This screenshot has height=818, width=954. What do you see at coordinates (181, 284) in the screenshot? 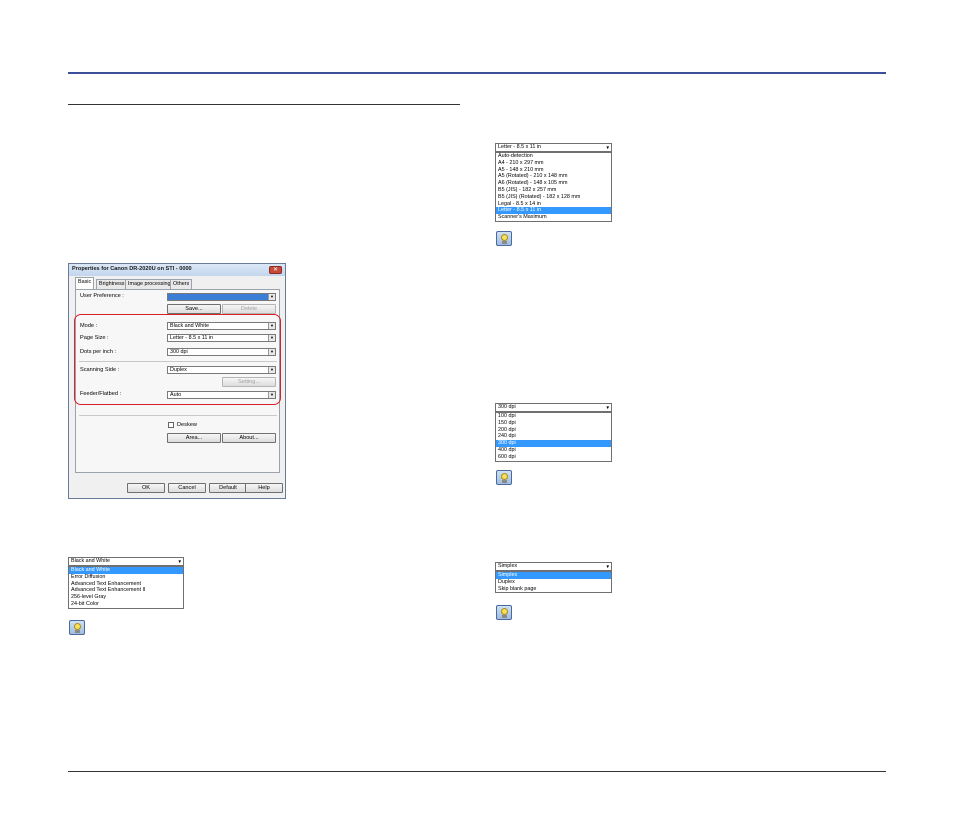
I see `tab-others: Others` at bounding box center [181, 284].